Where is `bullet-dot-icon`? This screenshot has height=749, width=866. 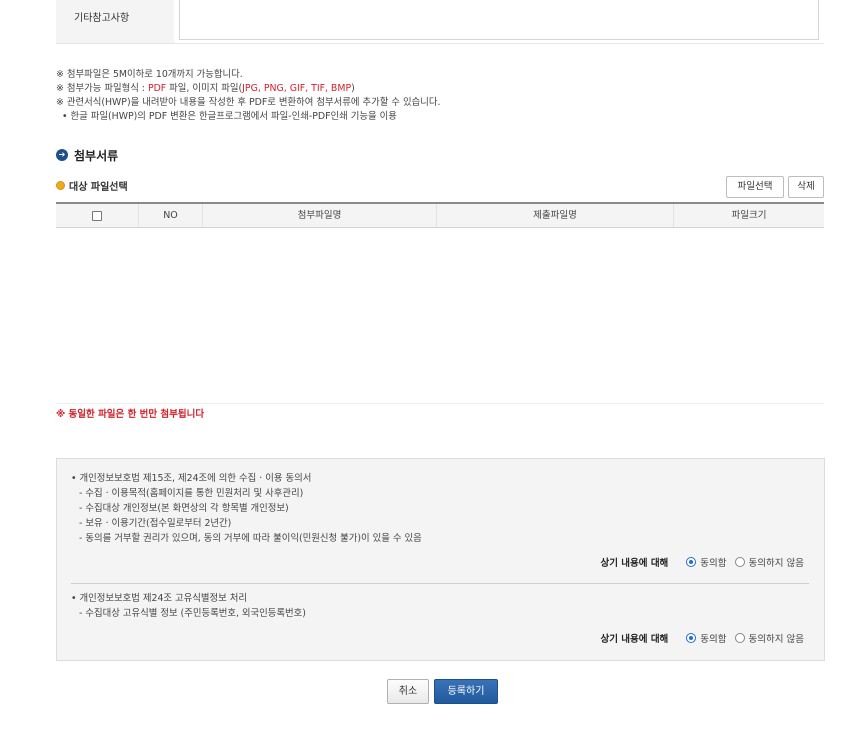
bullet-dot-icon is located at coordinates (60, 185).